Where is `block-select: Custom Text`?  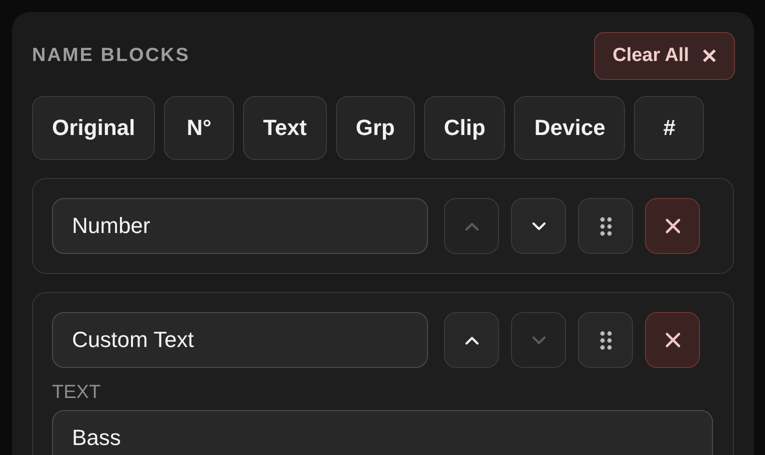 block-select: Custom Text is located at coordinates (240, 340).